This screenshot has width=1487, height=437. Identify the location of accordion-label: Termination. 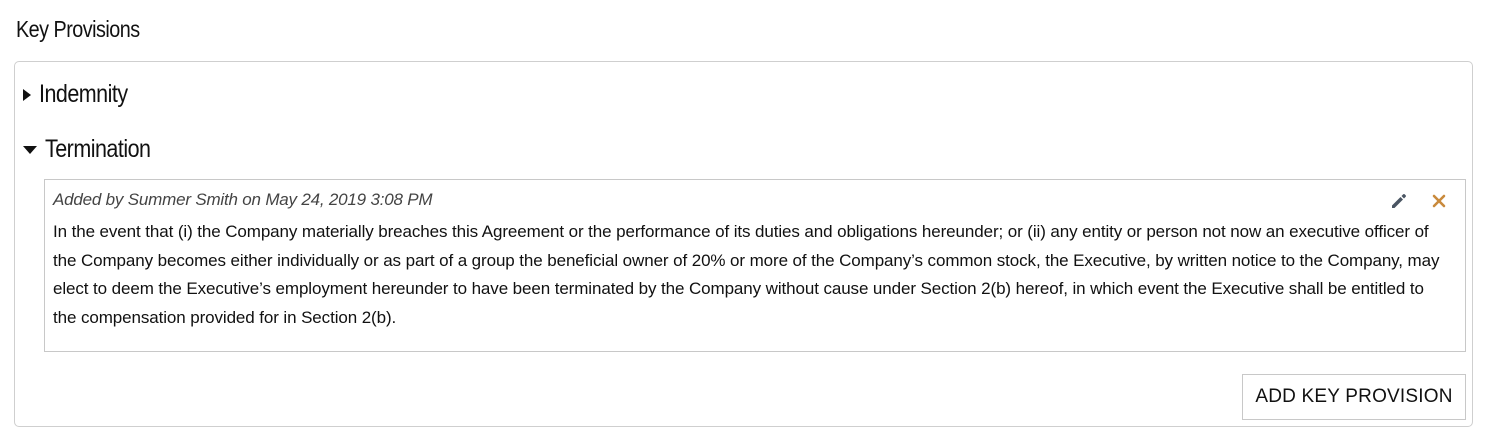
(98, 149).